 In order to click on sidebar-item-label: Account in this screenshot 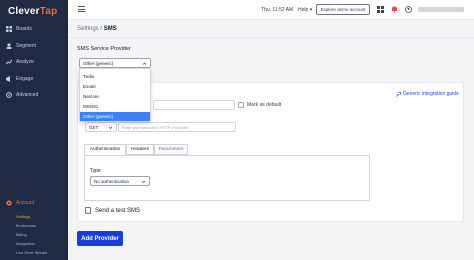, I will do `click(25, 203)`.